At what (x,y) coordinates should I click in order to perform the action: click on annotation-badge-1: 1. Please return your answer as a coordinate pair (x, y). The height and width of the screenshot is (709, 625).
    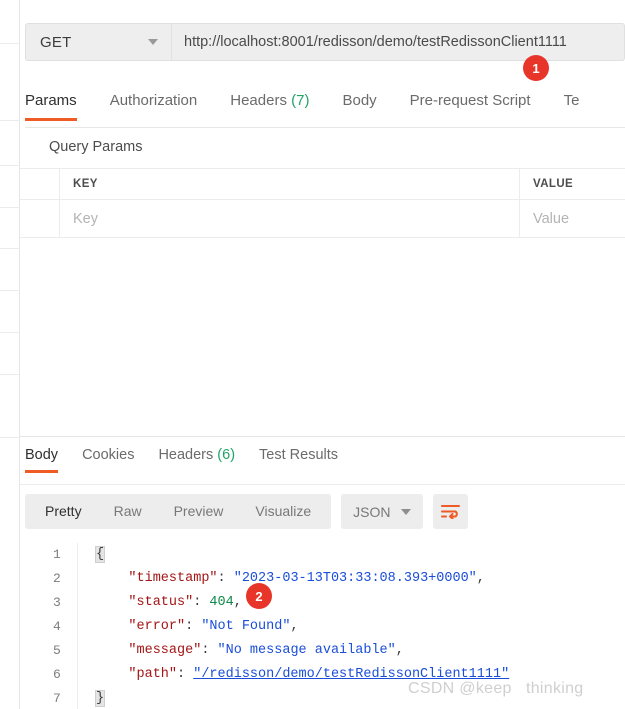
    Looking at the image, I should click on (536, 68).